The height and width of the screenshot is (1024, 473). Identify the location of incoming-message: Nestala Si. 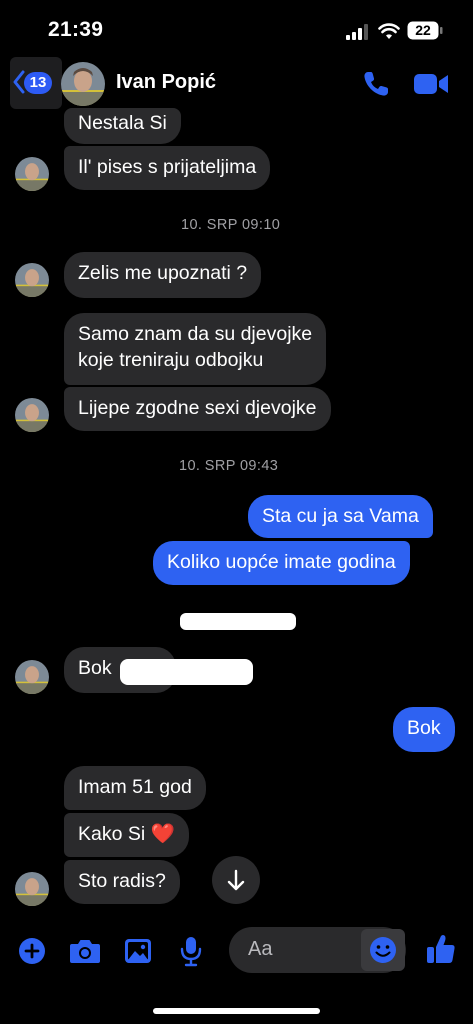
(122, 126).